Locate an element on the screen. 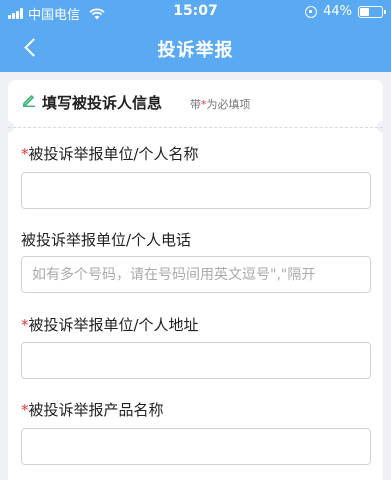  field-label-phone: 被投诉举报单位/个人电话 is located at coordinates (106, 239).